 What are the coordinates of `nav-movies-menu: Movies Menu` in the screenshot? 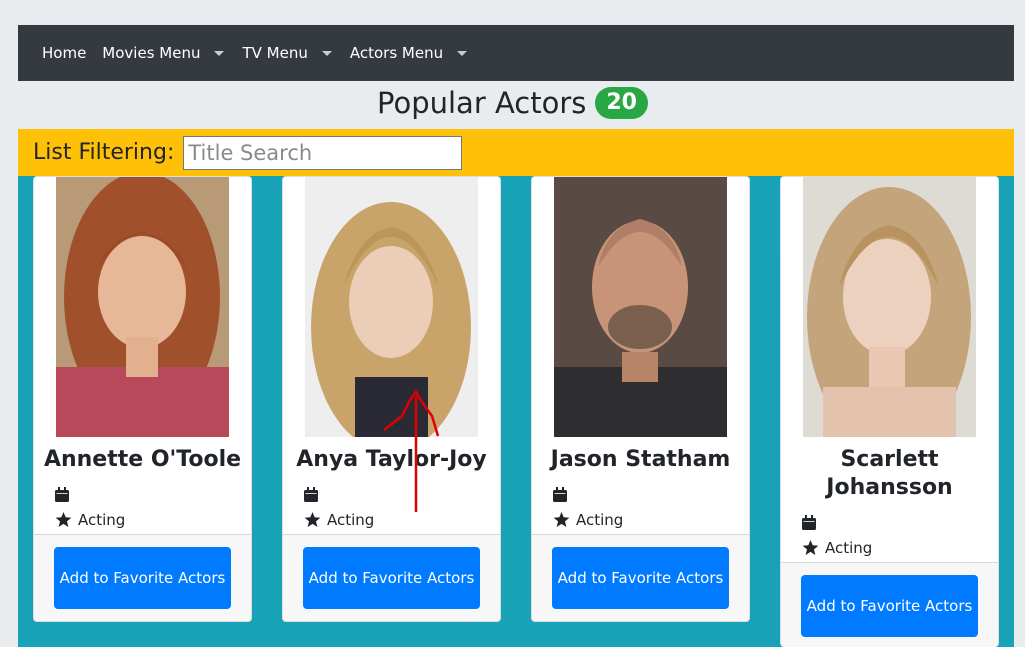 It's located at (164, 53).